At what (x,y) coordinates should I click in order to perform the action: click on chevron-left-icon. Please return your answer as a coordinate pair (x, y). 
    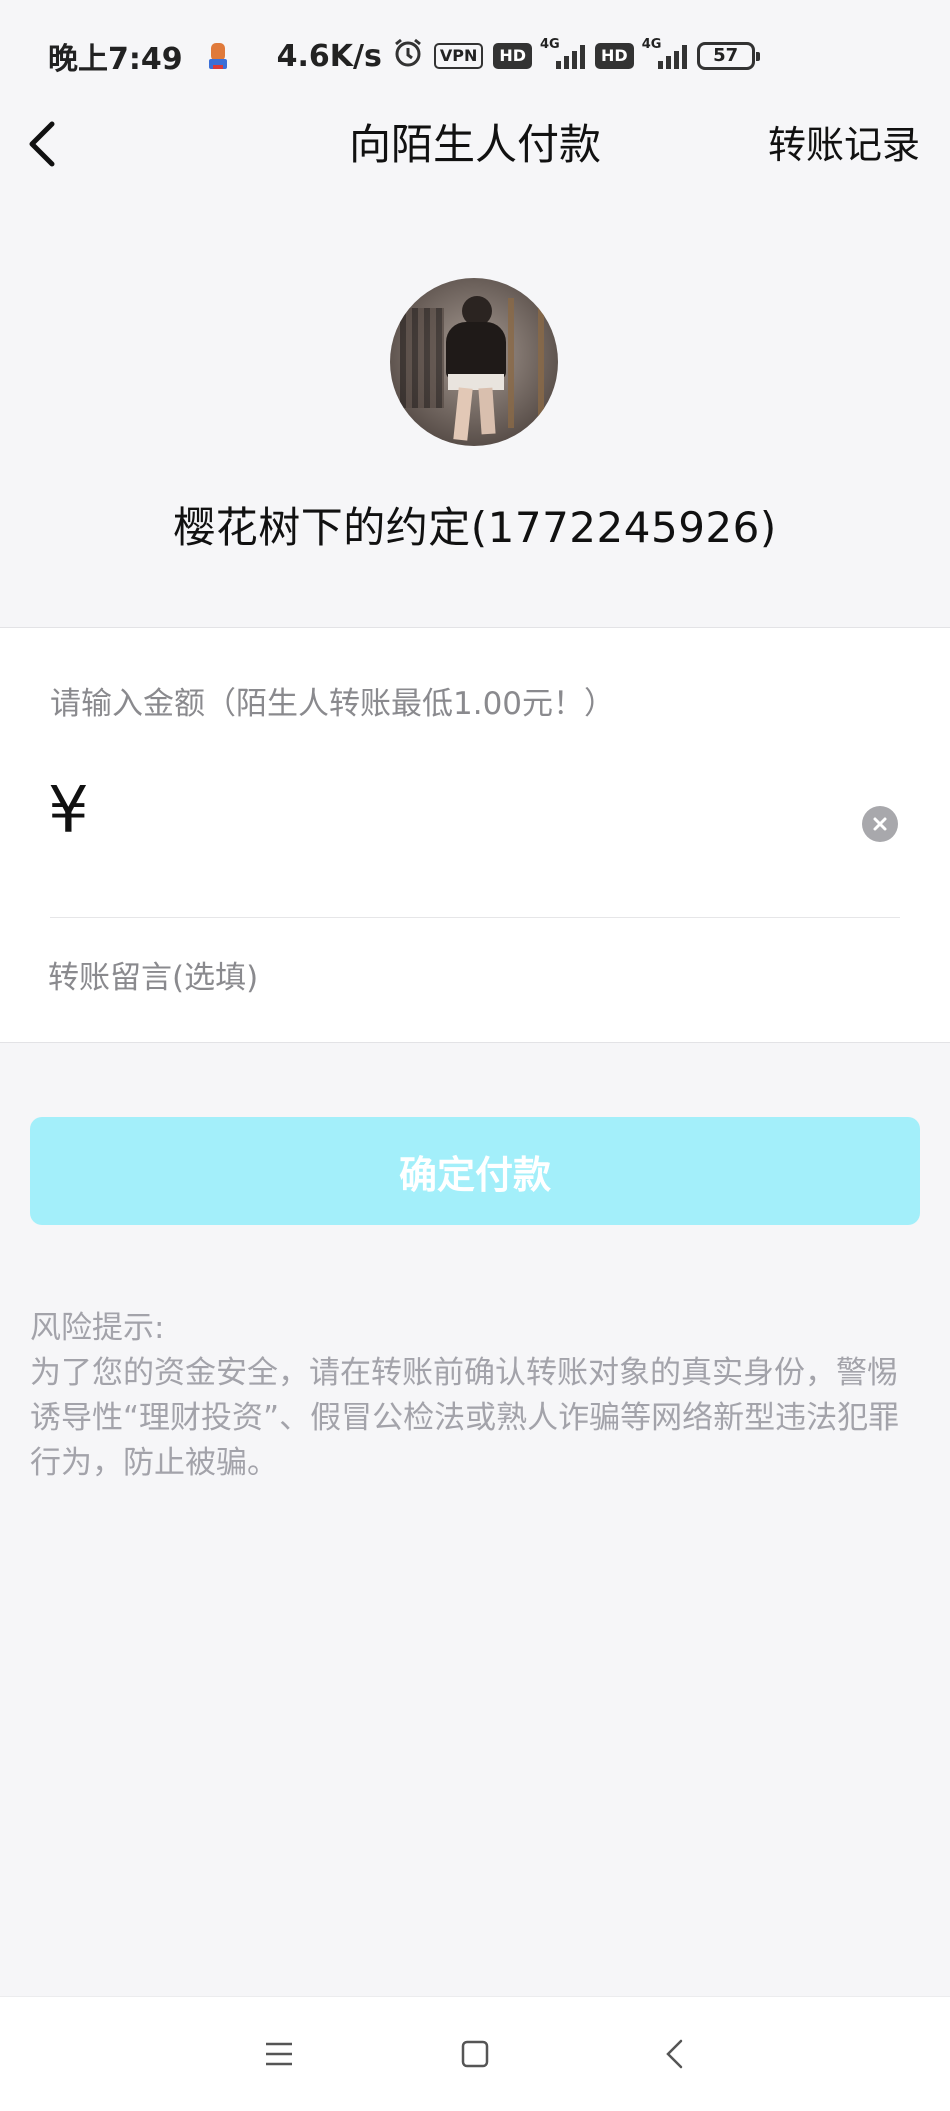
    Looking at the image, I should click on (674, 2054).